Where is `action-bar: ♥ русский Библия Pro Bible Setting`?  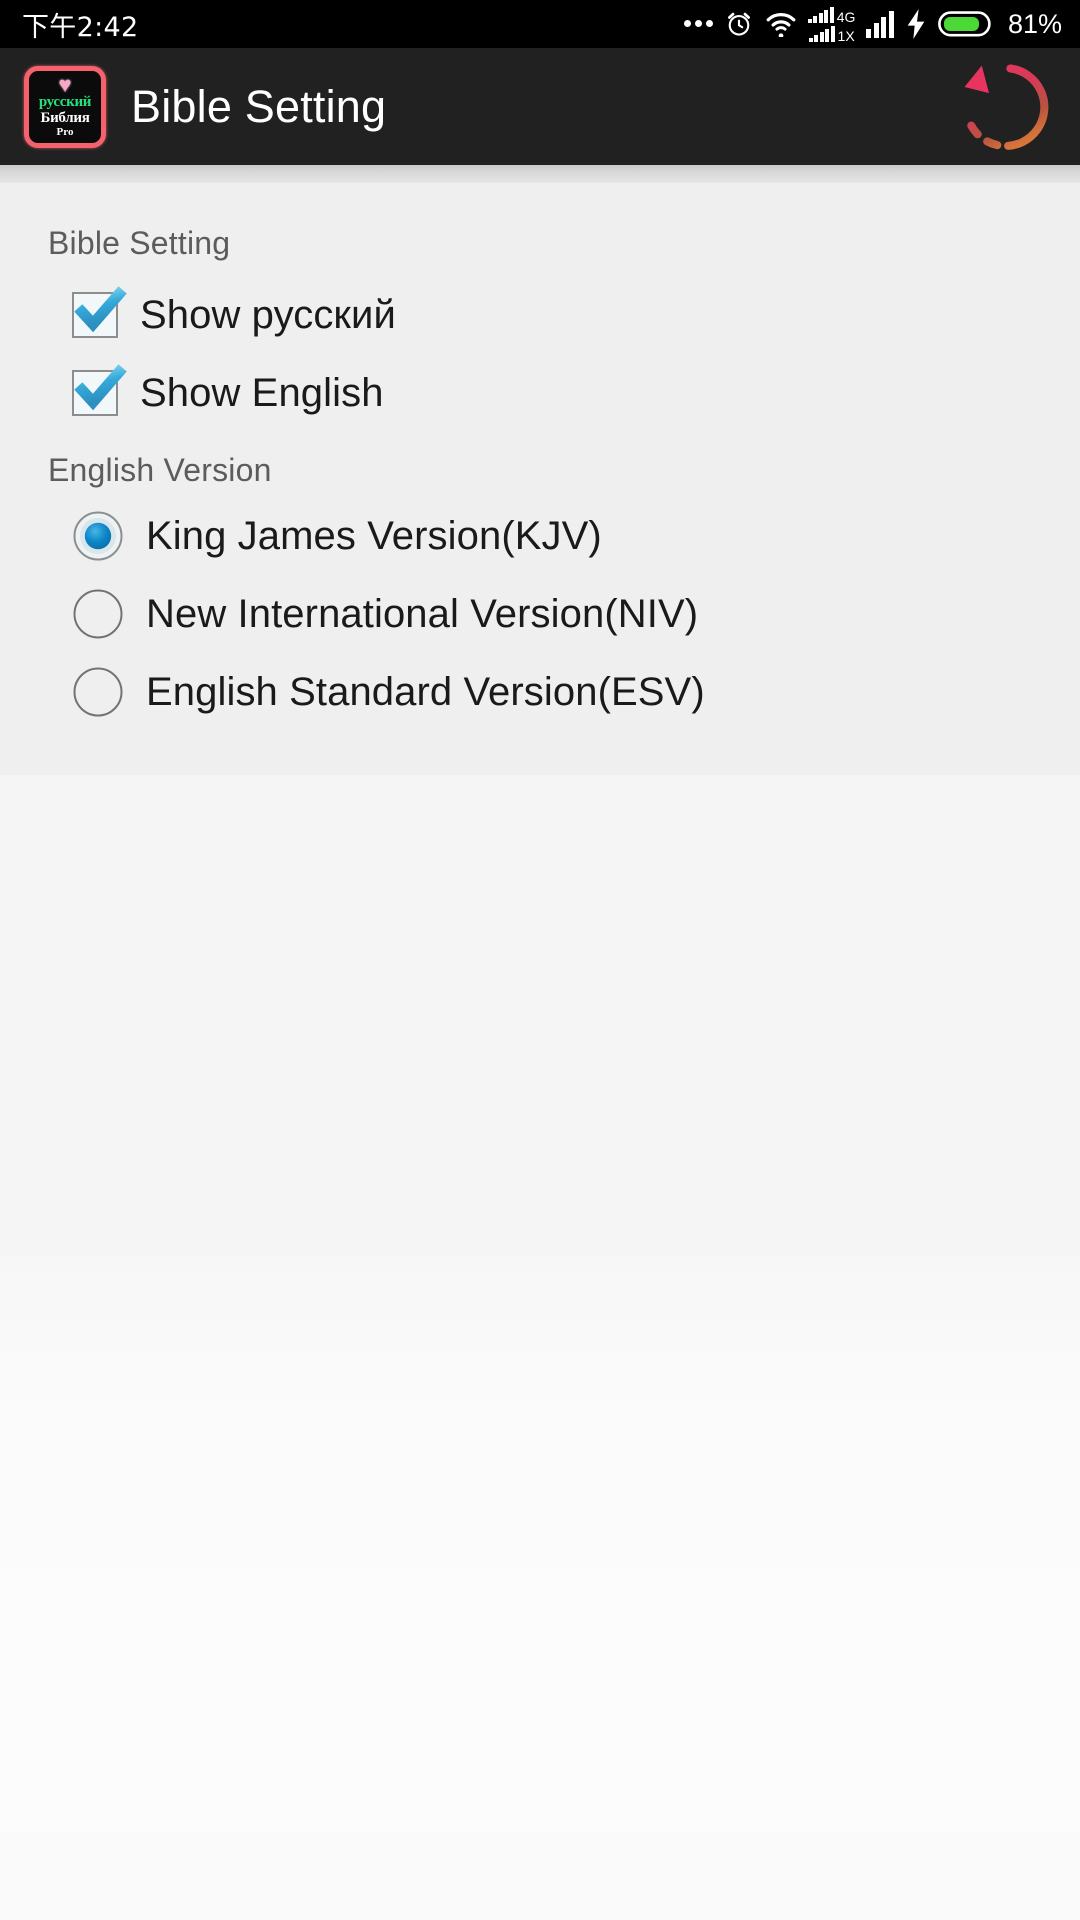
action-bar: ♥ русский Библия Pro Bible Setting is located at coordinates (540, 106).